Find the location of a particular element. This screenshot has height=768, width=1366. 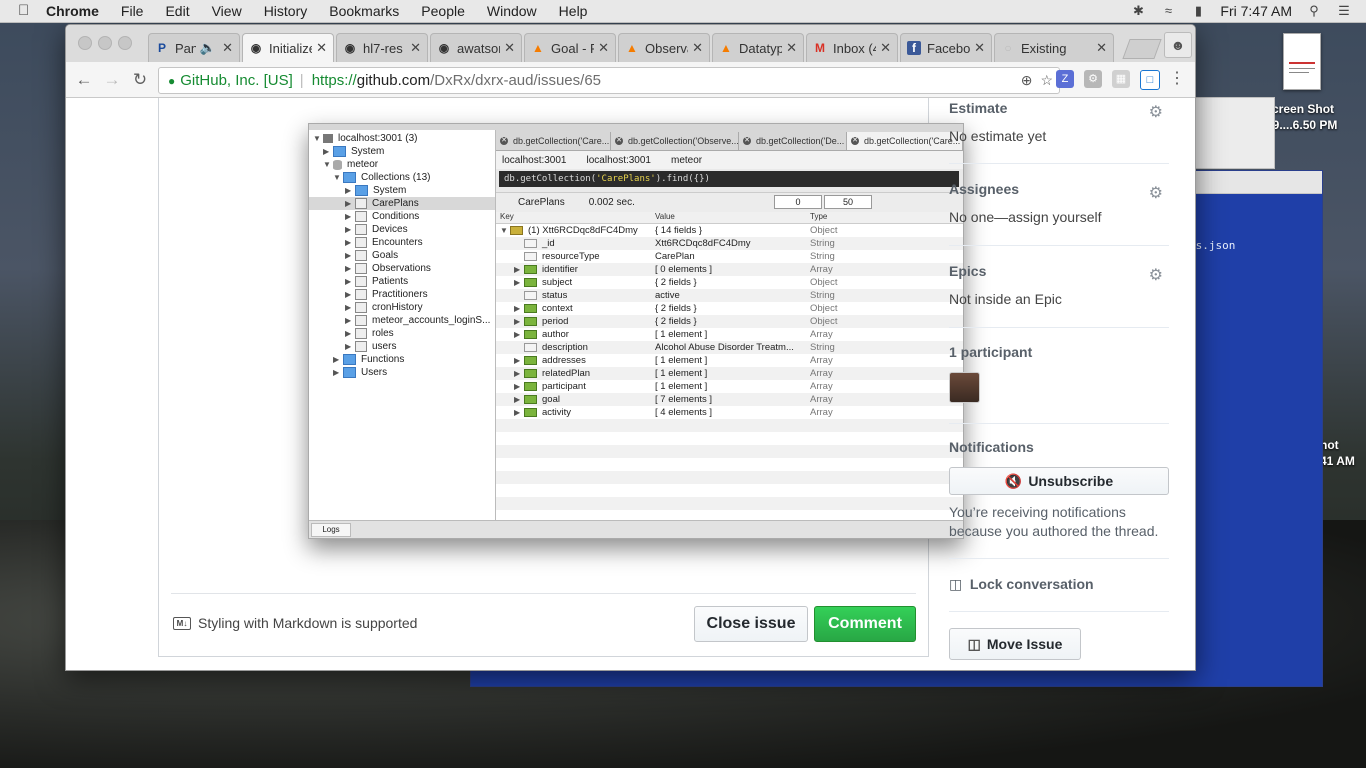

menu-view: View is located at coordinates (227, 11).